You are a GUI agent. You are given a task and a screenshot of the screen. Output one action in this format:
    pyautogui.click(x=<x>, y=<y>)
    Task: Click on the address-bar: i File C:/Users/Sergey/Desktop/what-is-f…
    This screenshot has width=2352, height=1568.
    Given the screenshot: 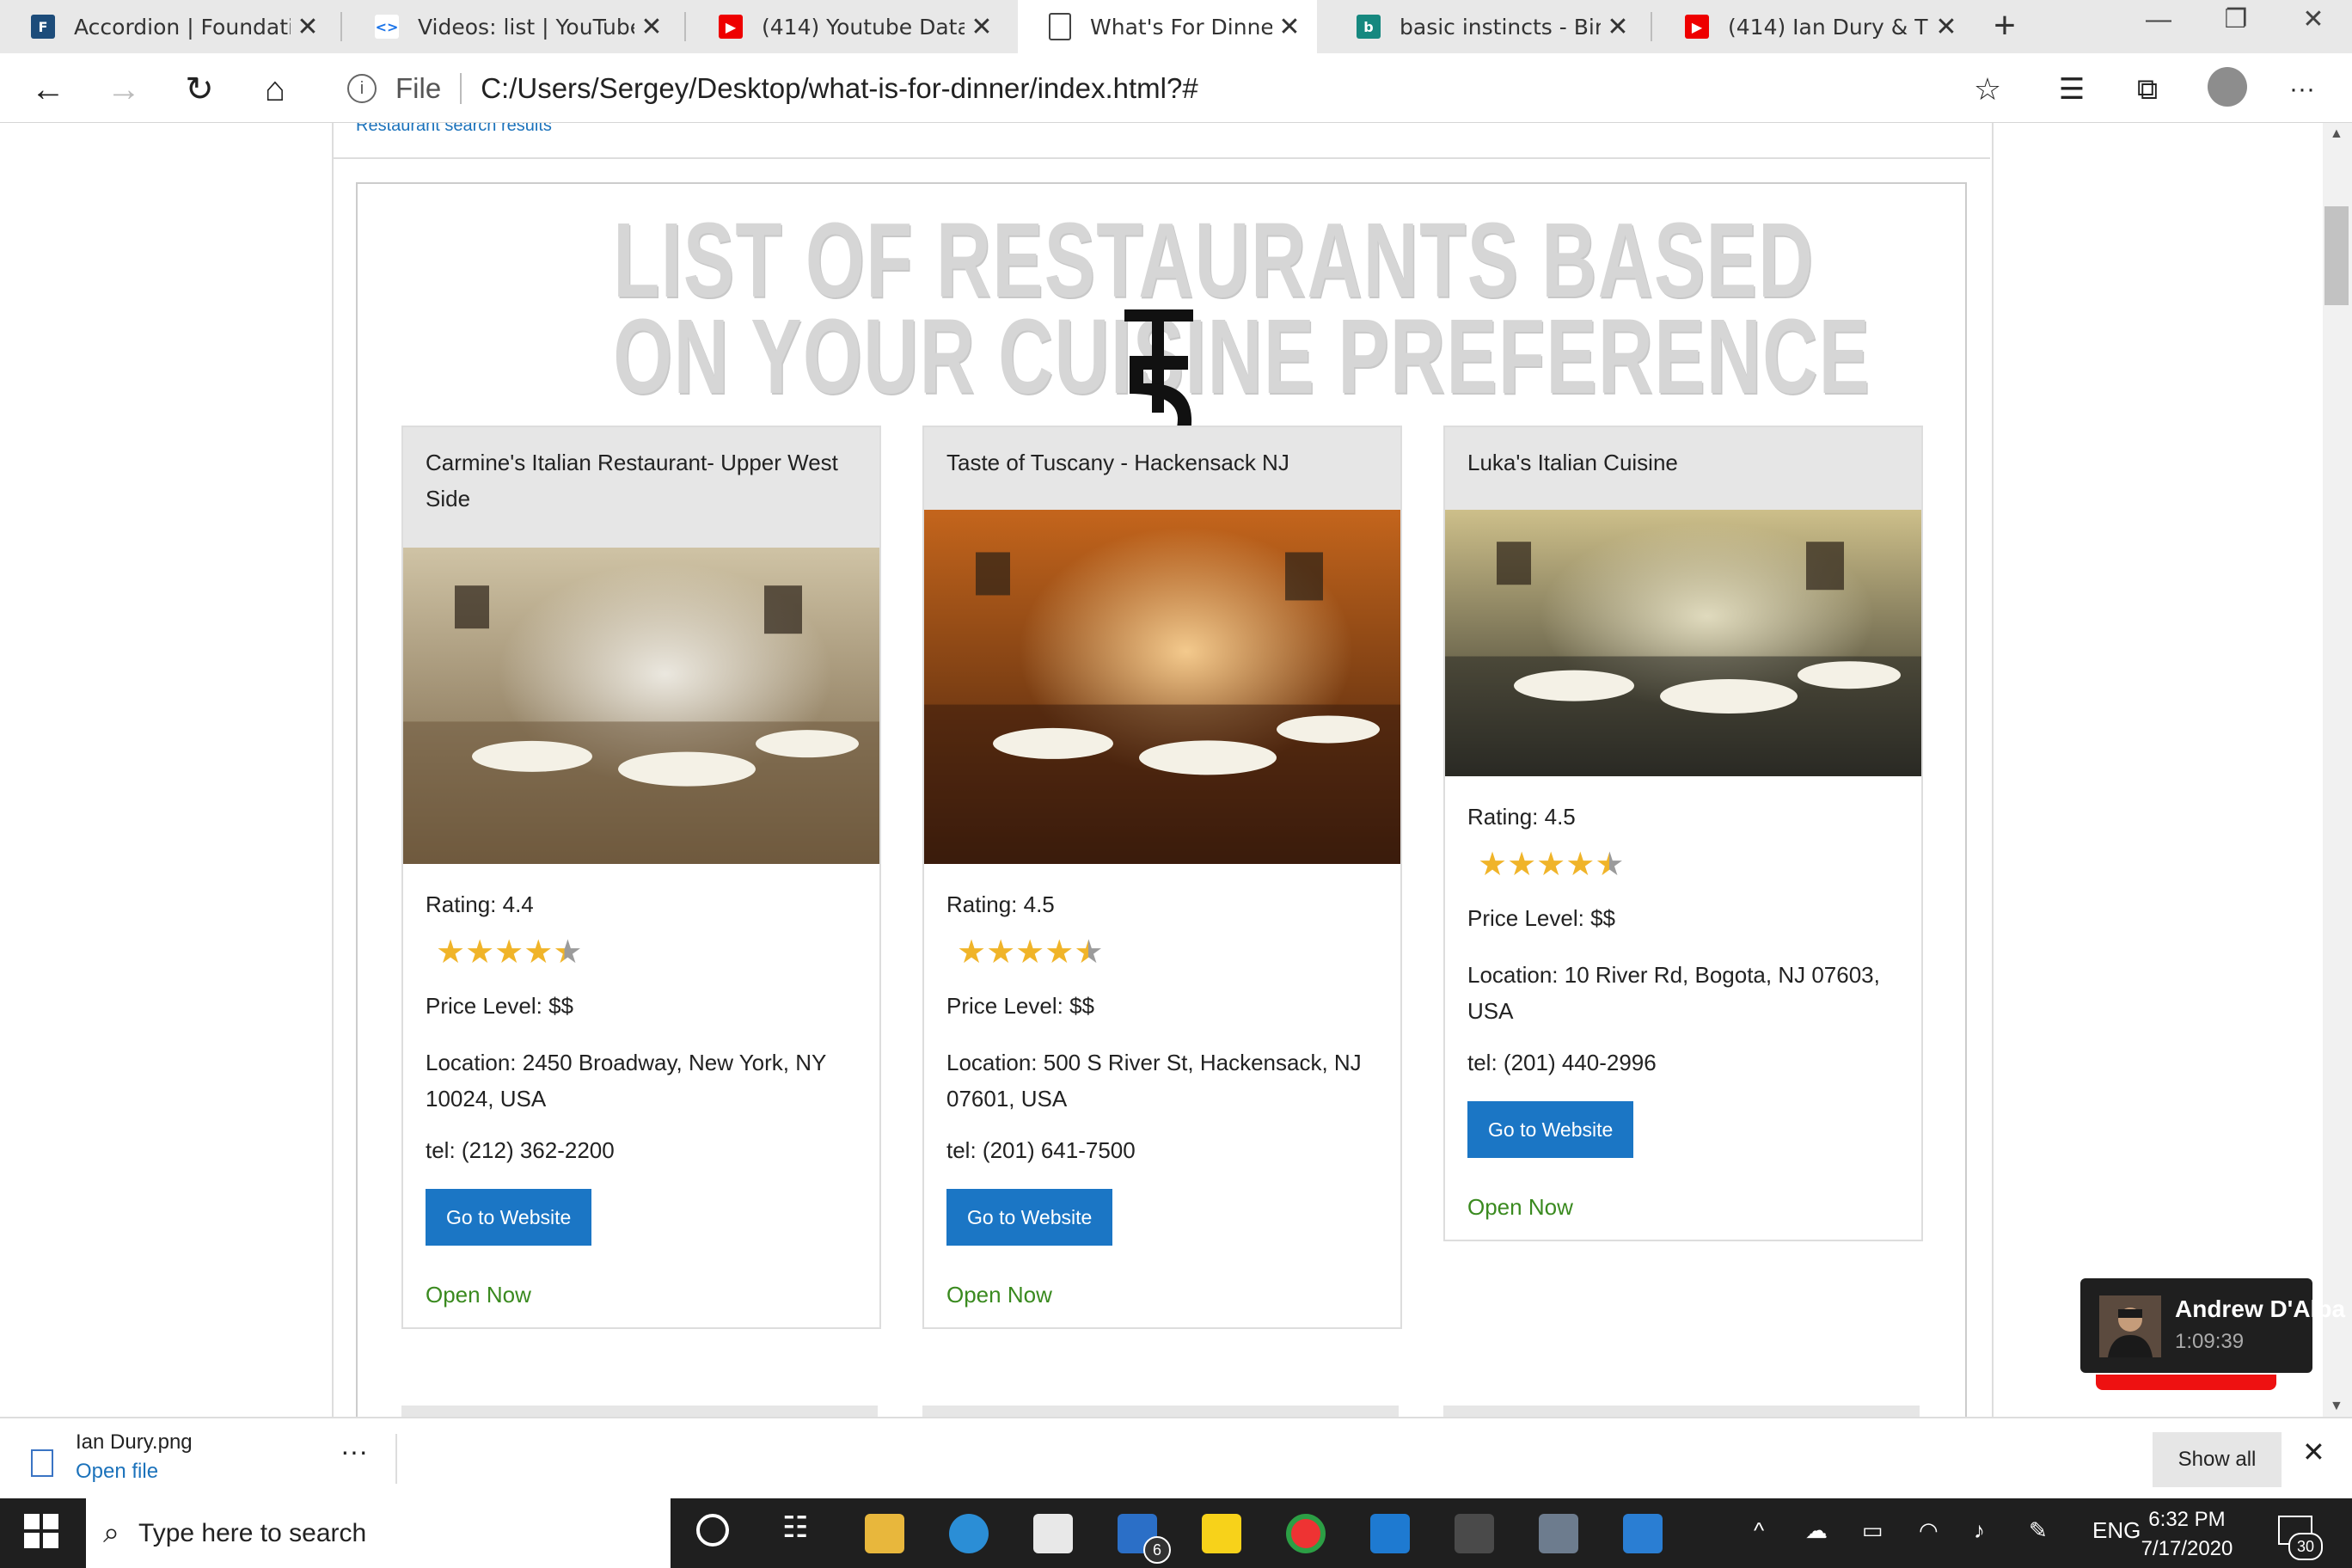 What is the action you would take?
    pyautogui.click(x=1174, y=88)
    